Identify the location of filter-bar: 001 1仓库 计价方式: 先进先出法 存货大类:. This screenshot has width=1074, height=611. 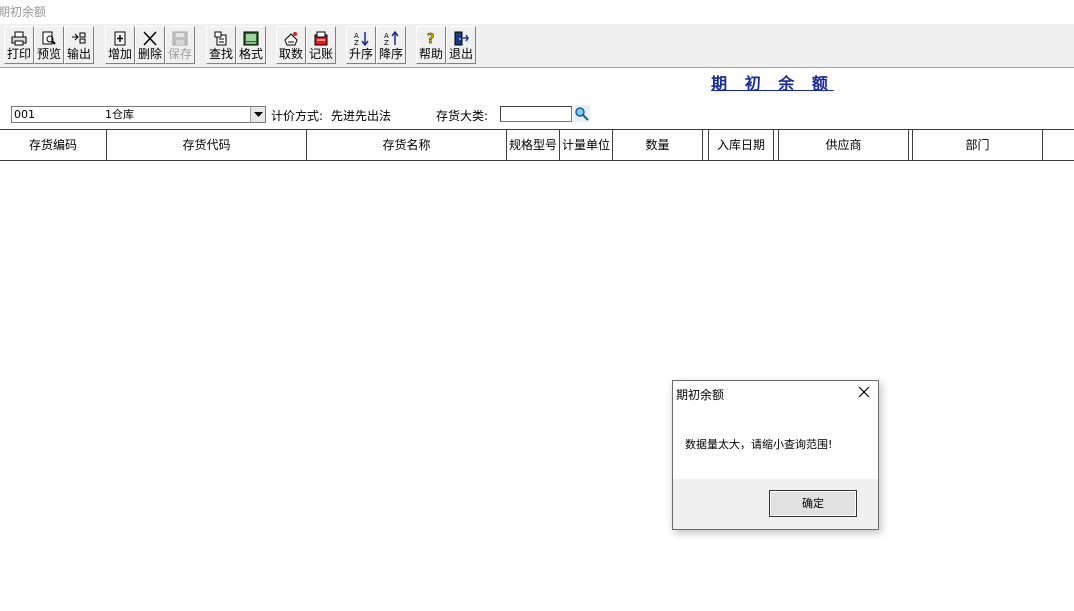
(537, 115).